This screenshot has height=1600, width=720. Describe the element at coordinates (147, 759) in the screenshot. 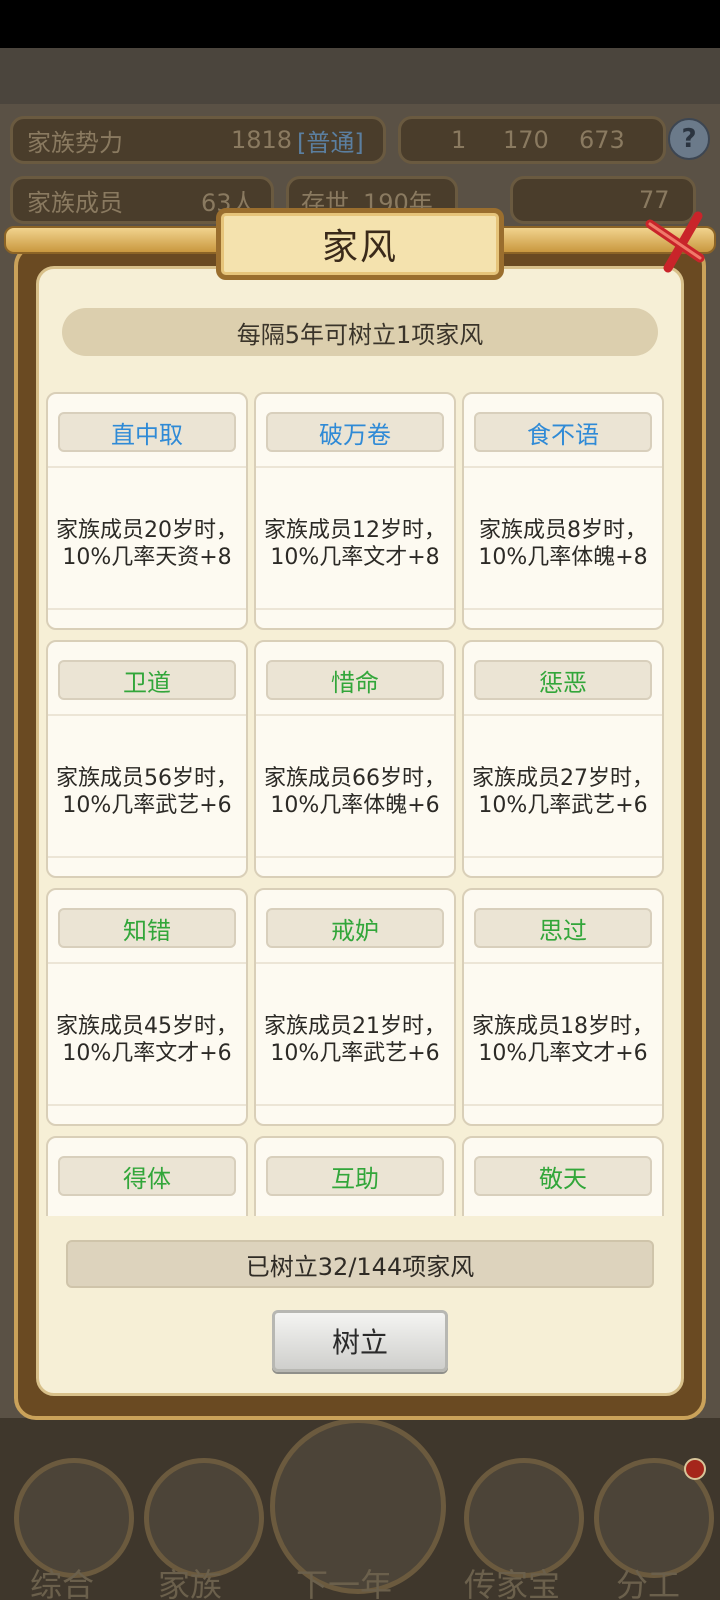

I see `motto-card: 卫道 家族成员56岁时，10%几率武艺+6` at that location.